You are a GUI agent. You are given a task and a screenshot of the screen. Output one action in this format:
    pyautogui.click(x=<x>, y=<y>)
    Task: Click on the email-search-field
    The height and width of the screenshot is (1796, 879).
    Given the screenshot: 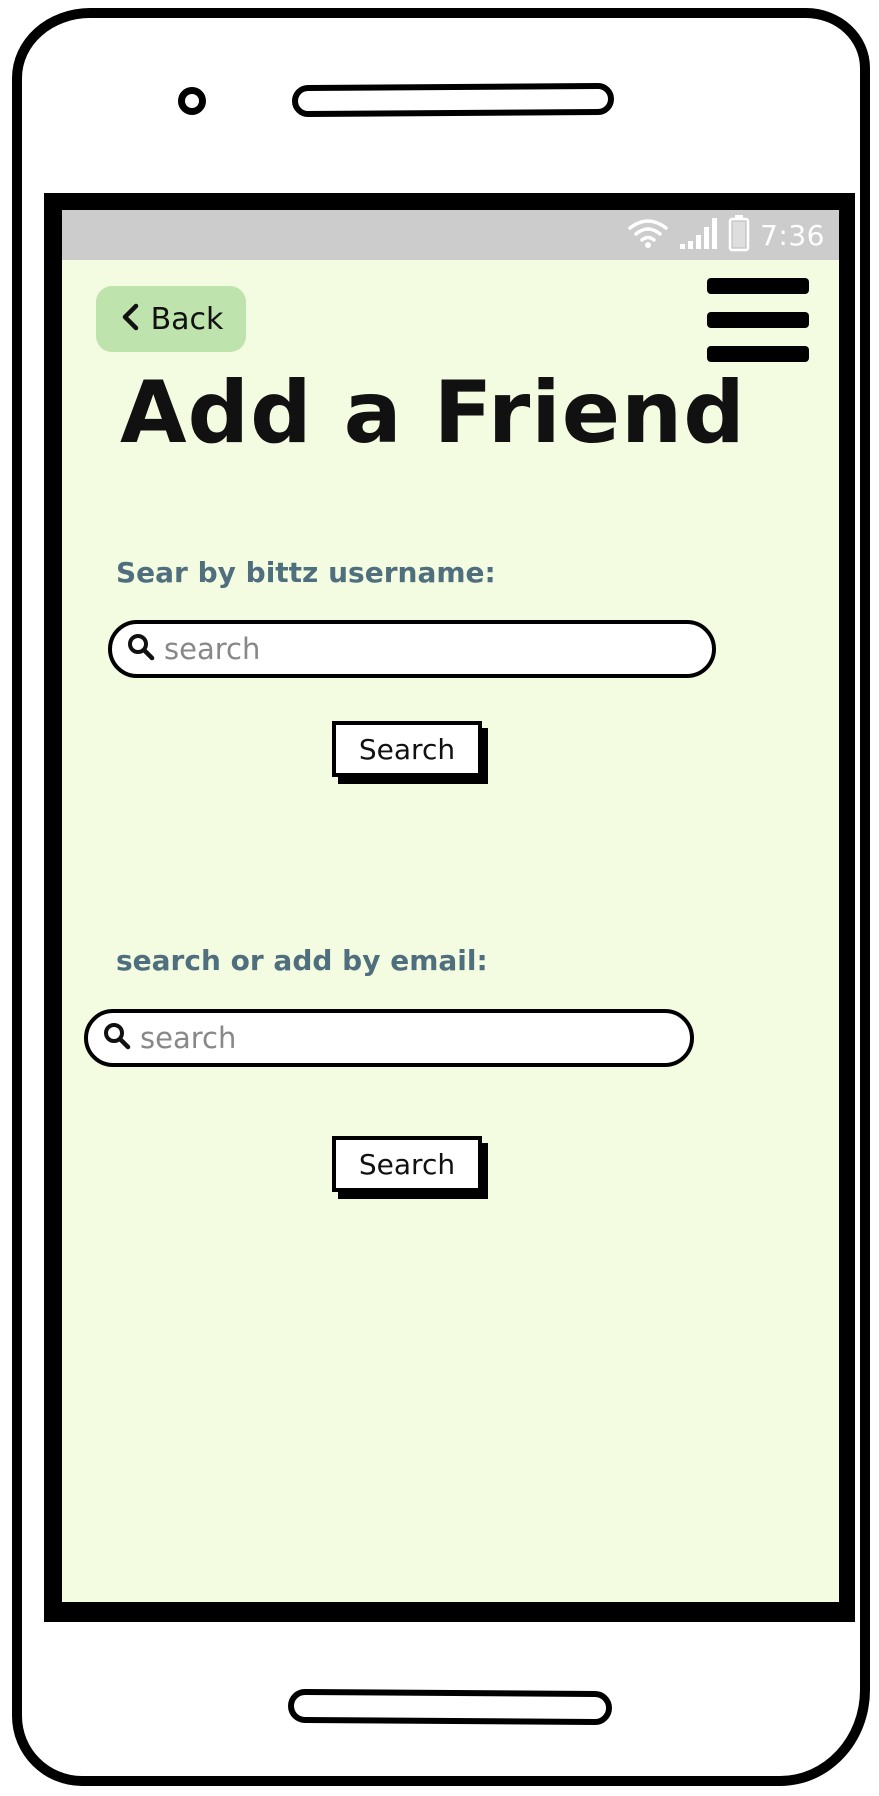 What is the action you would take?
    pyautogui.click(x=389, y=1038)
    